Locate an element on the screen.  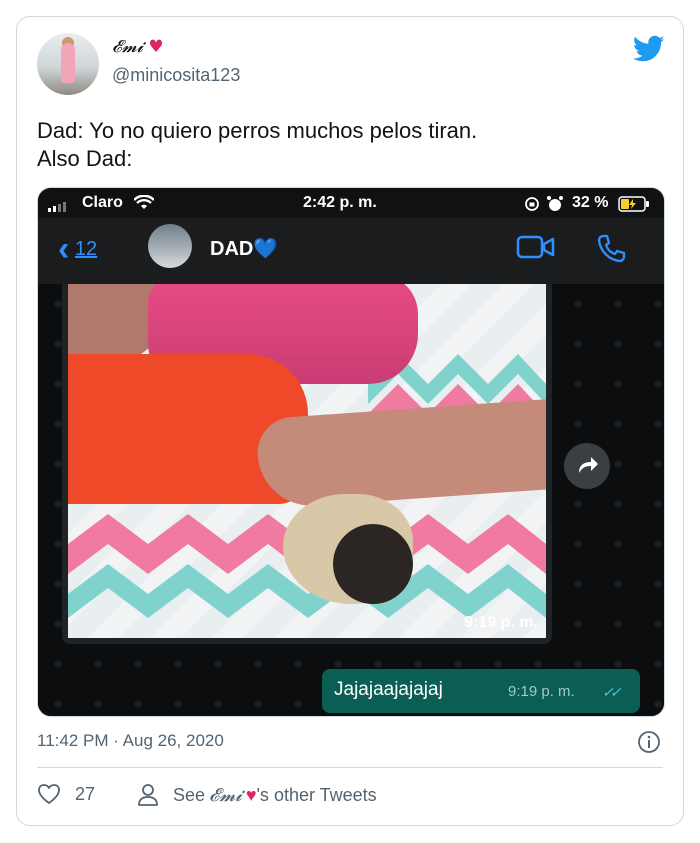
user-handle: @minicosita123 is located at coordinates (176, 75).